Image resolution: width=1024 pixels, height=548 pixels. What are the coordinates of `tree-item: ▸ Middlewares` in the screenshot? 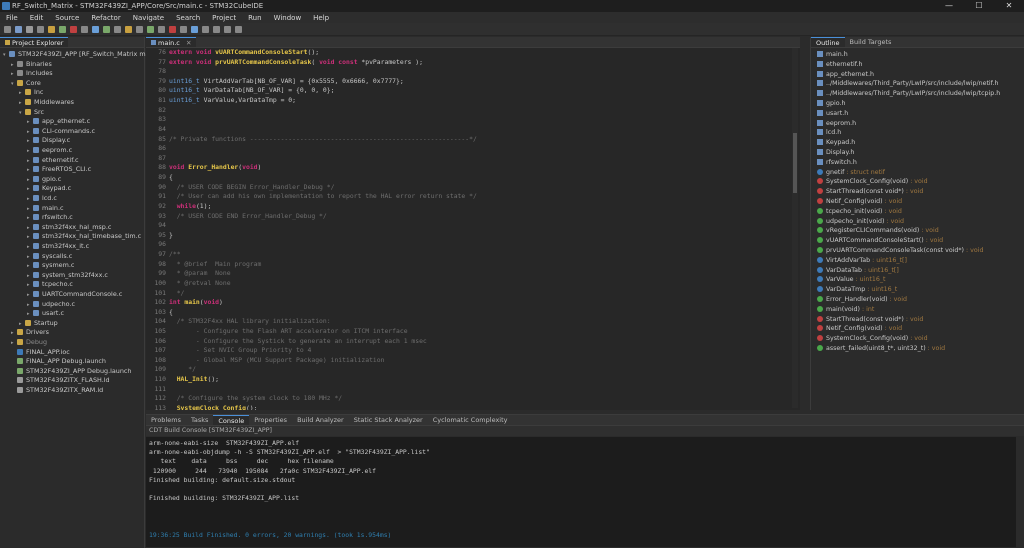 It's located at (46, 103).